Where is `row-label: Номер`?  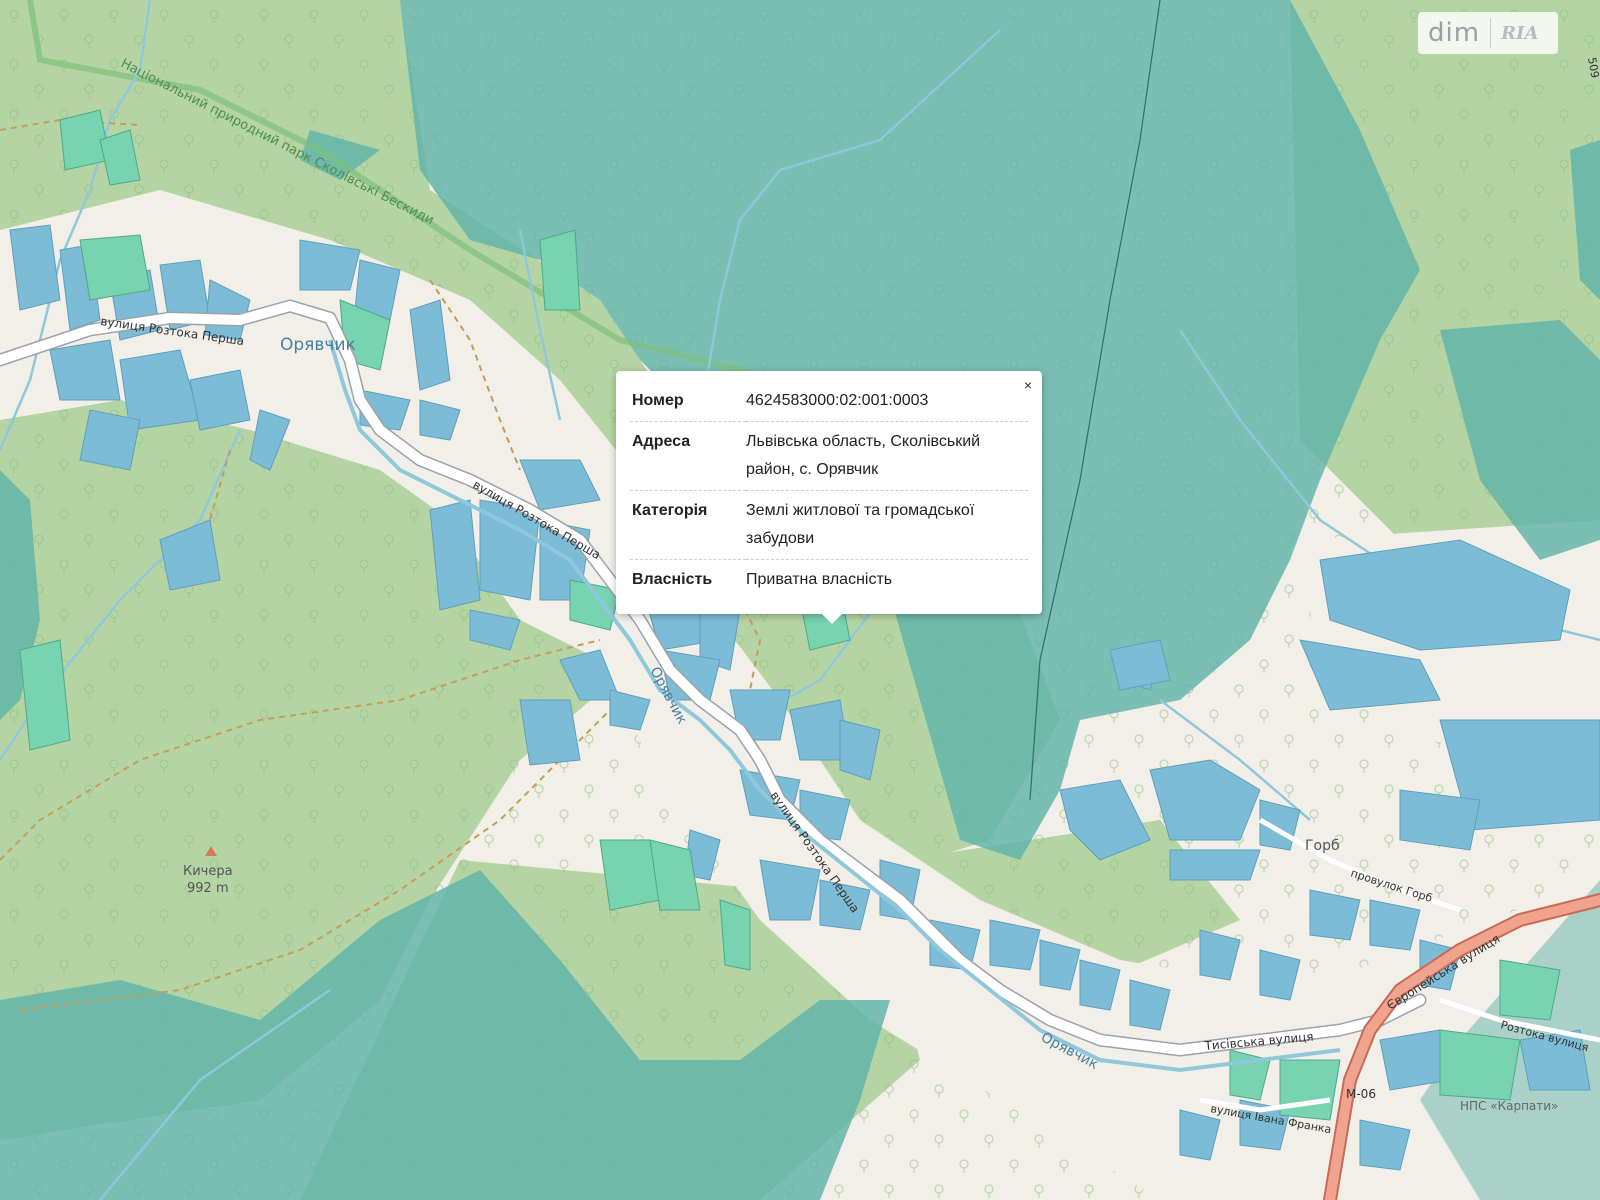
row-label: Номер is located at coordinates (688, 401).